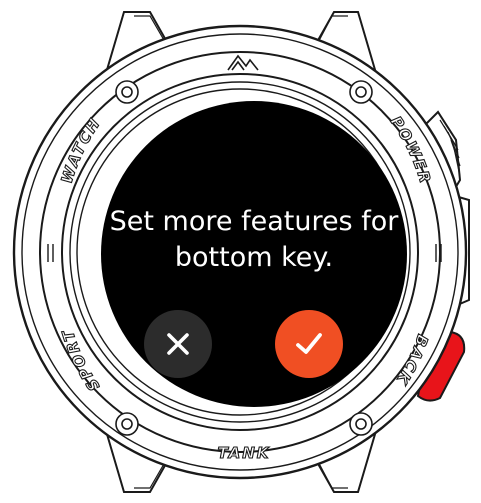 This screenshot has height=503, width=481. Describe the element at coordinates (254, 239) in the screenshot. I see `dialog-message: Set more features for bottom key.` at that location.